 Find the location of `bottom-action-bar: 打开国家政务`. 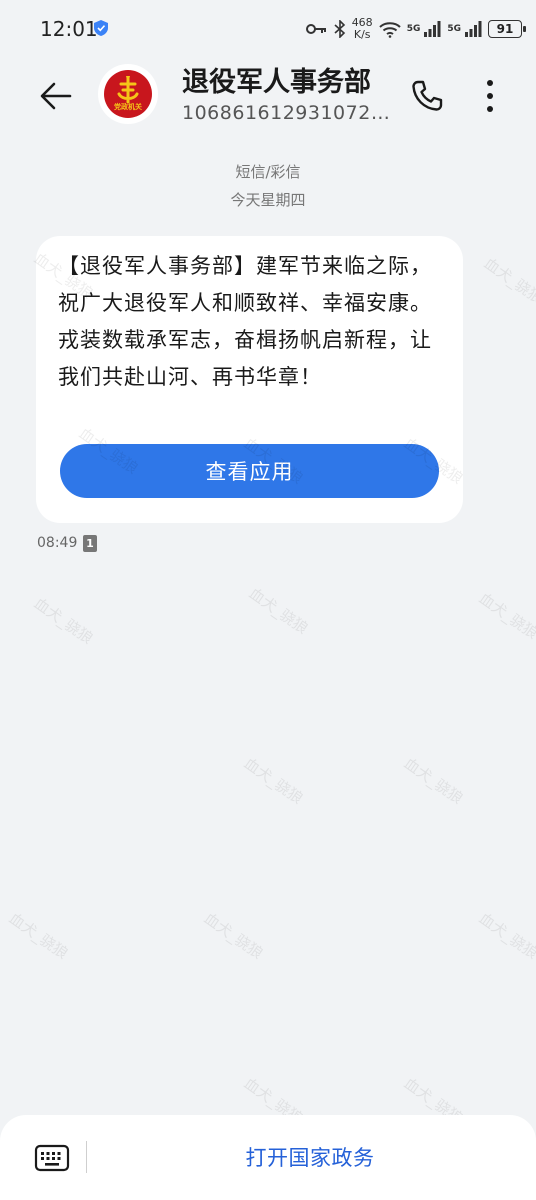

bottom-action-bar: 打开国家政务 is located at coordinates (268, 1157).